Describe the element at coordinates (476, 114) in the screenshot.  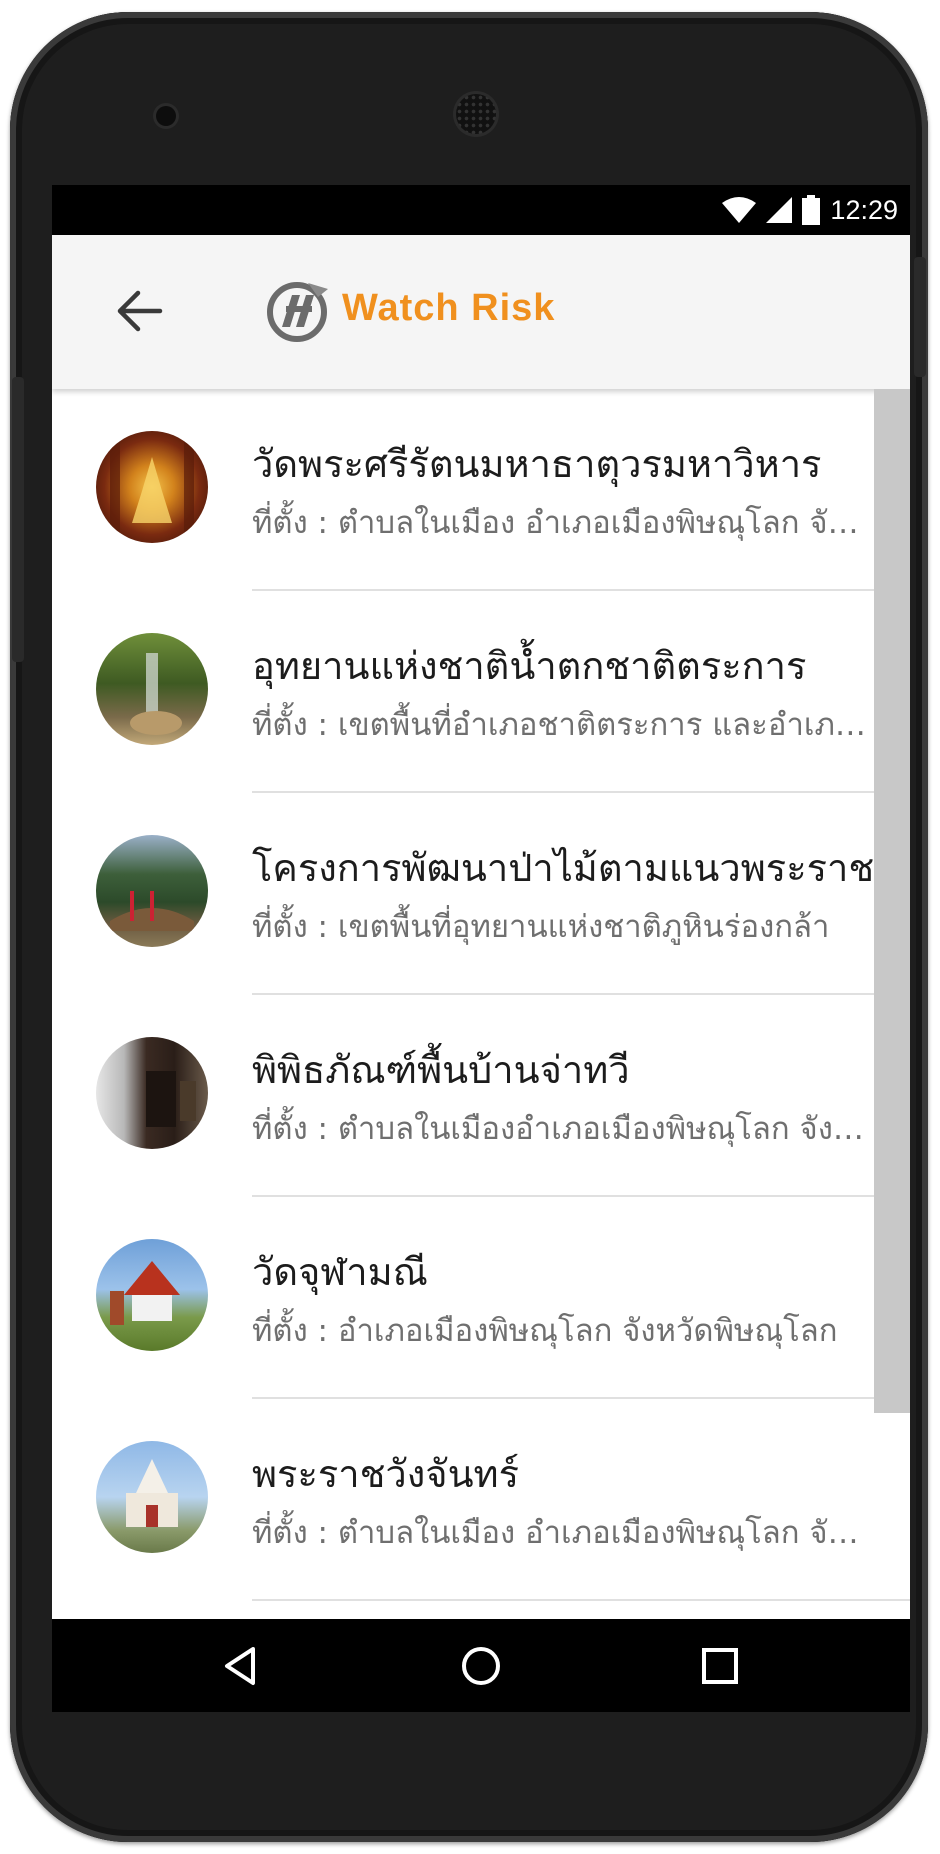
I see `earpiece-speaker-icon` at that location.